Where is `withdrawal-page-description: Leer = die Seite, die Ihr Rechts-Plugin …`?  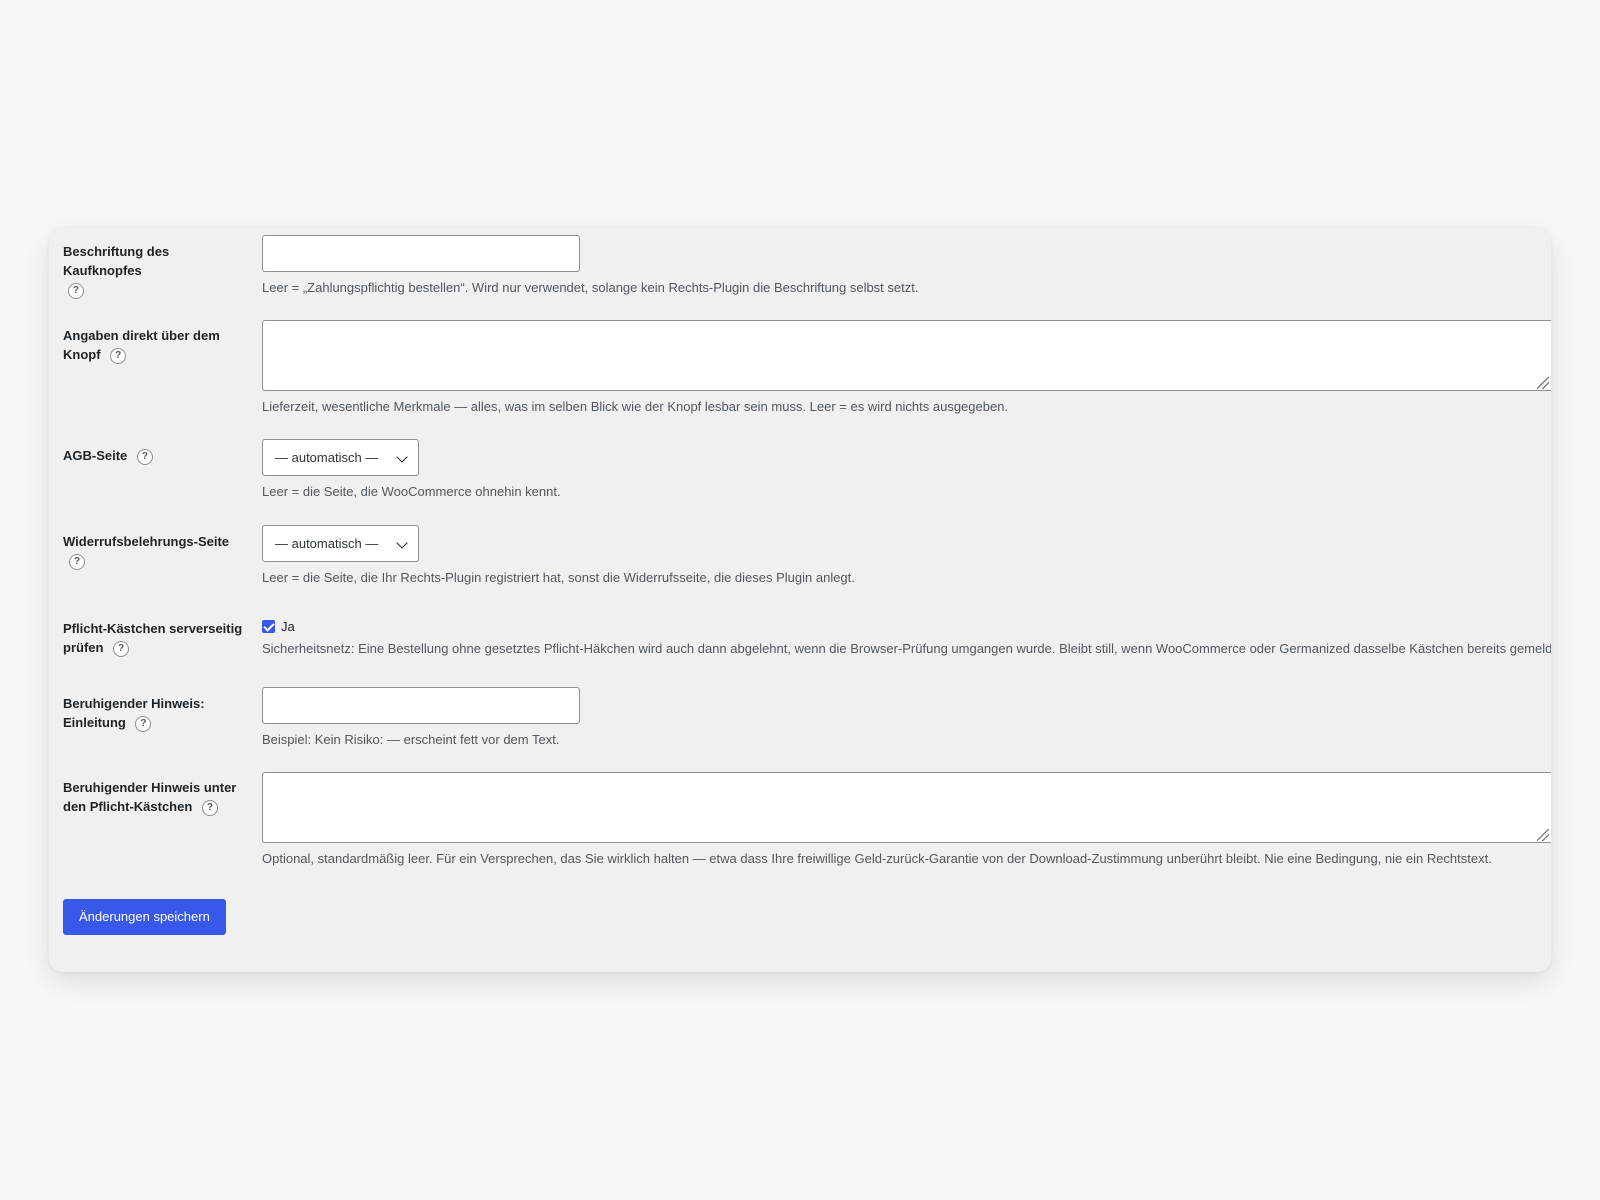 withdrawal-page-description: Leer = die Seite, die Ihr Rechts-Plugin … is located at coordinates (558, 577).